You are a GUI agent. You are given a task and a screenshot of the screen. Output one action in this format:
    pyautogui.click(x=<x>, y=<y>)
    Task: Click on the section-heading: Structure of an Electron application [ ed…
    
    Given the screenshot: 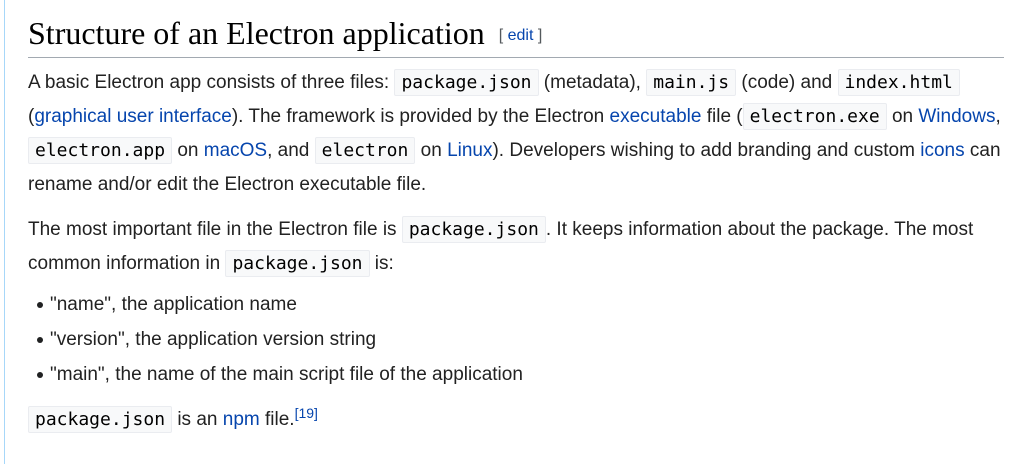 What is the action you would take?
    pyautogui.click(x=516, y=29)
    